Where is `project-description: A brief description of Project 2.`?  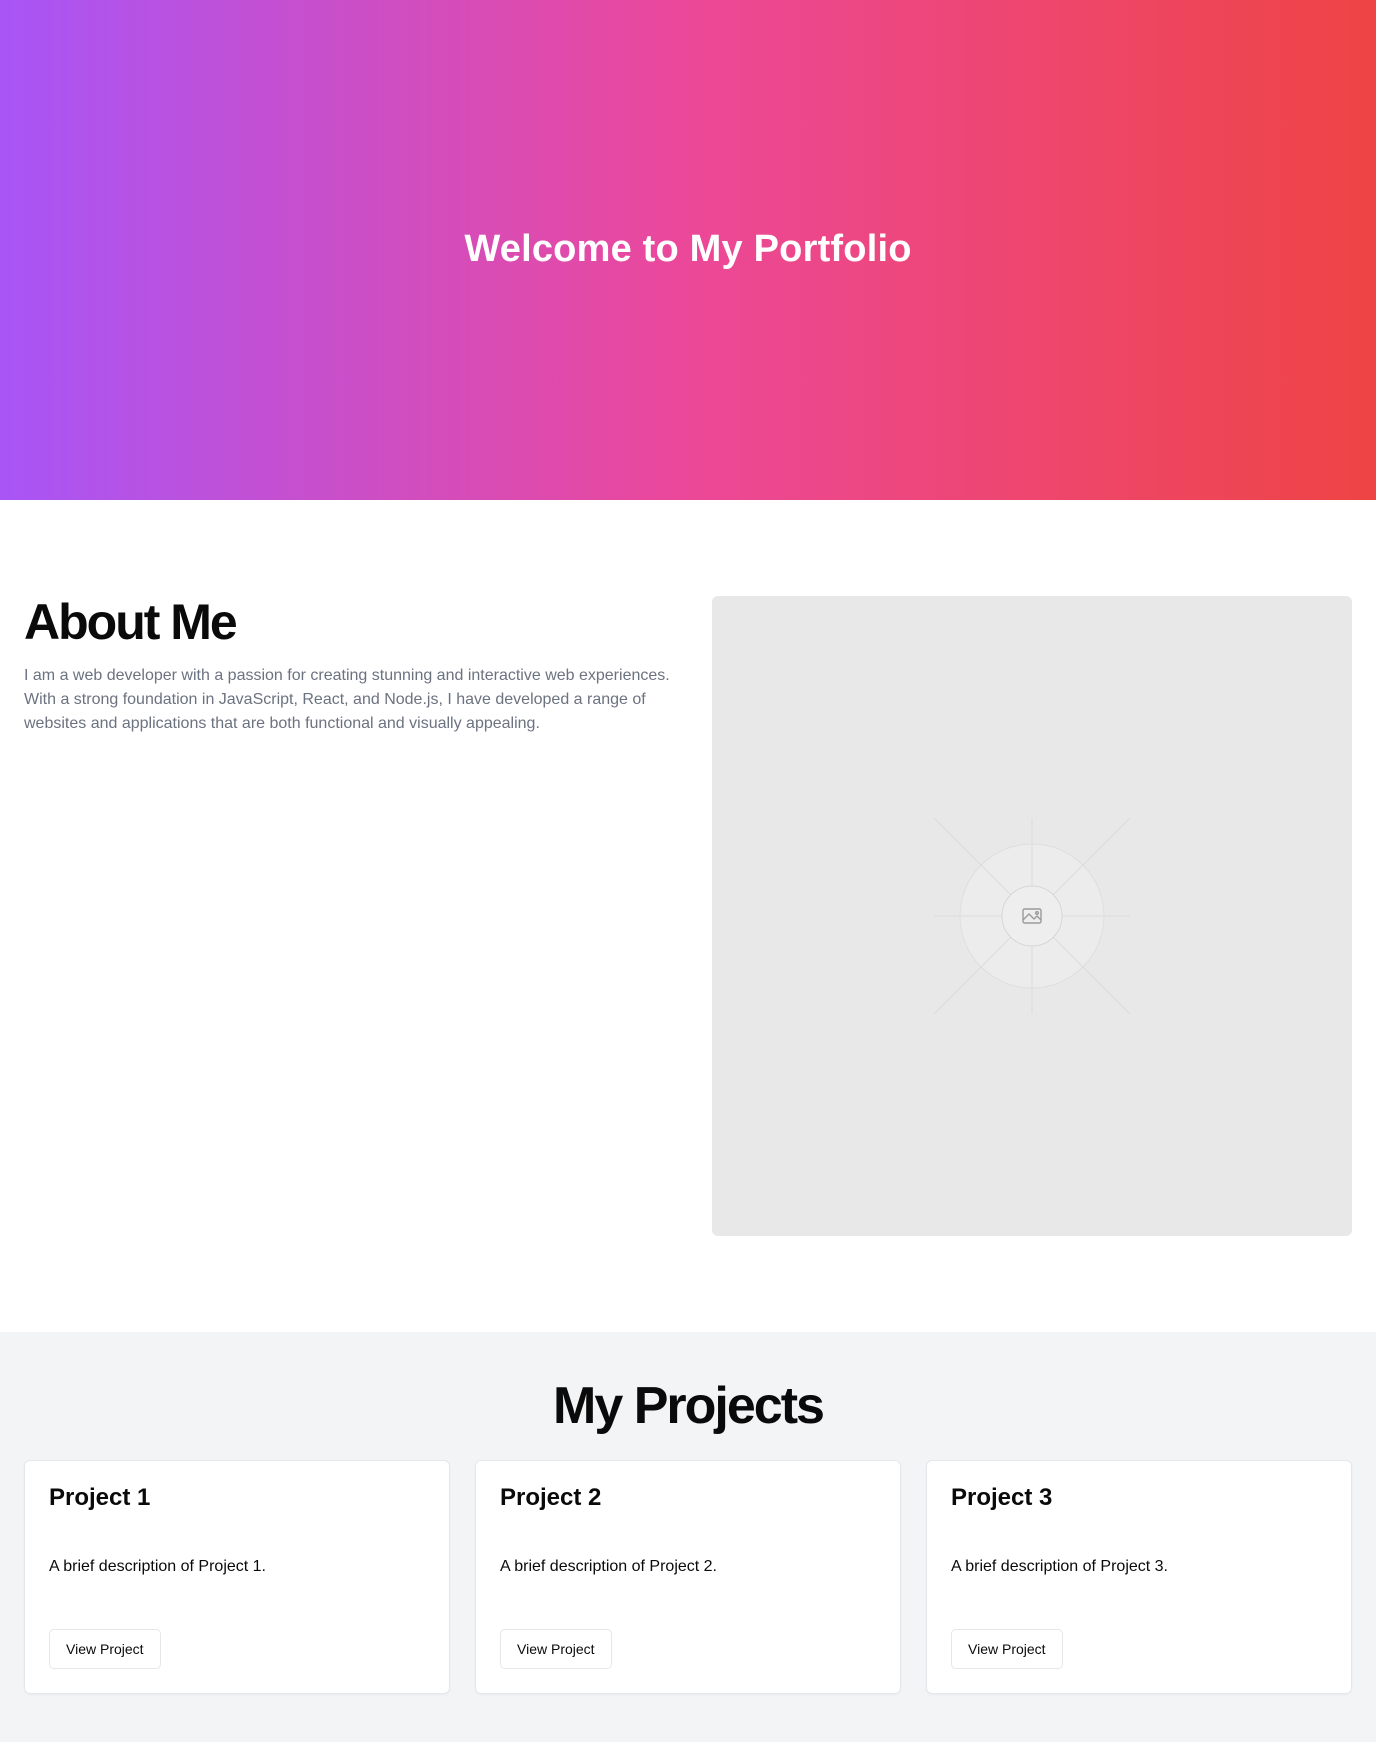
project-description: A brief description of Project 2. is located at coordinates (608, 1566).